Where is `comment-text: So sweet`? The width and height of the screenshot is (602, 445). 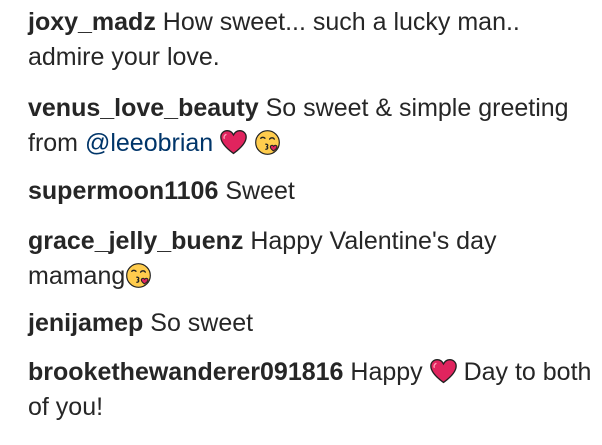
comment-text: So sweet is located at coordinates (202, 323).